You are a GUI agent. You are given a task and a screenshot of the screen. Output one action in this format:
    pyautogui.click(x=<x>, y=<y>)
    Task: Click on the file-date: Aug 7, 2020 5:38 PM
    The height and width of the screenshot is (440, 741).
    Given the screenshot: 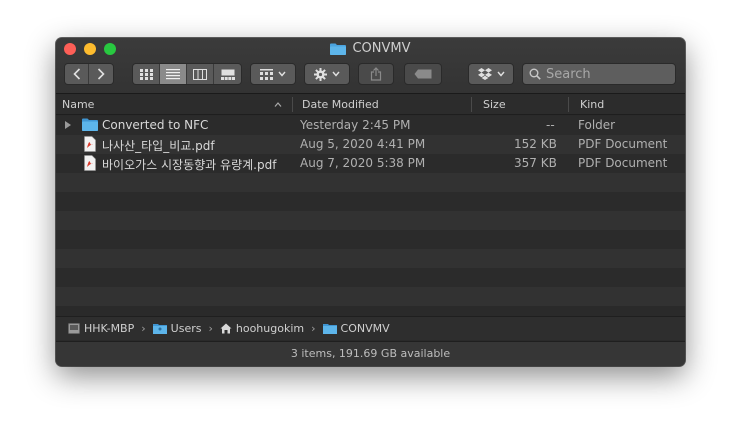 What is the action you would take?
    pyautogui.click(x=363, y=163)
    